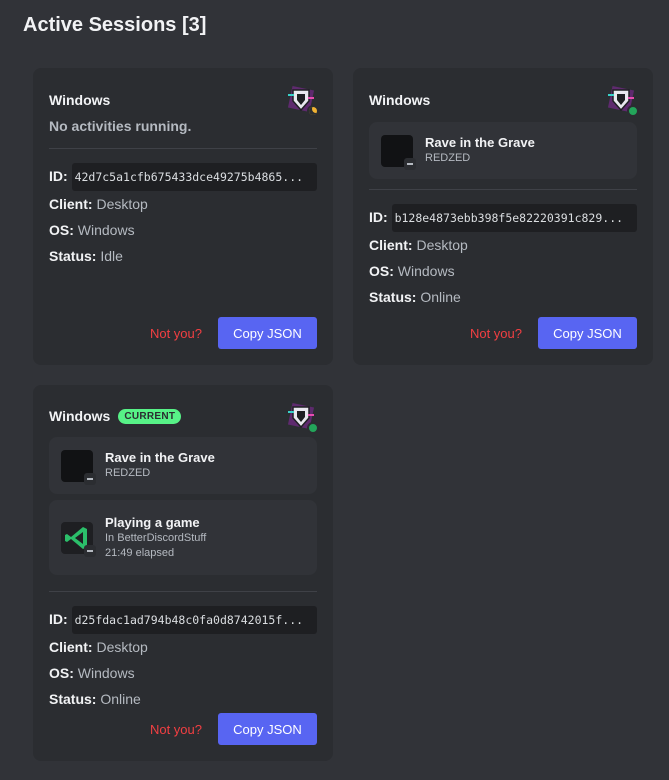 The width and height of the screenshot is (669, 780). I want to click on status-indicator-idle, so click(313, 111).